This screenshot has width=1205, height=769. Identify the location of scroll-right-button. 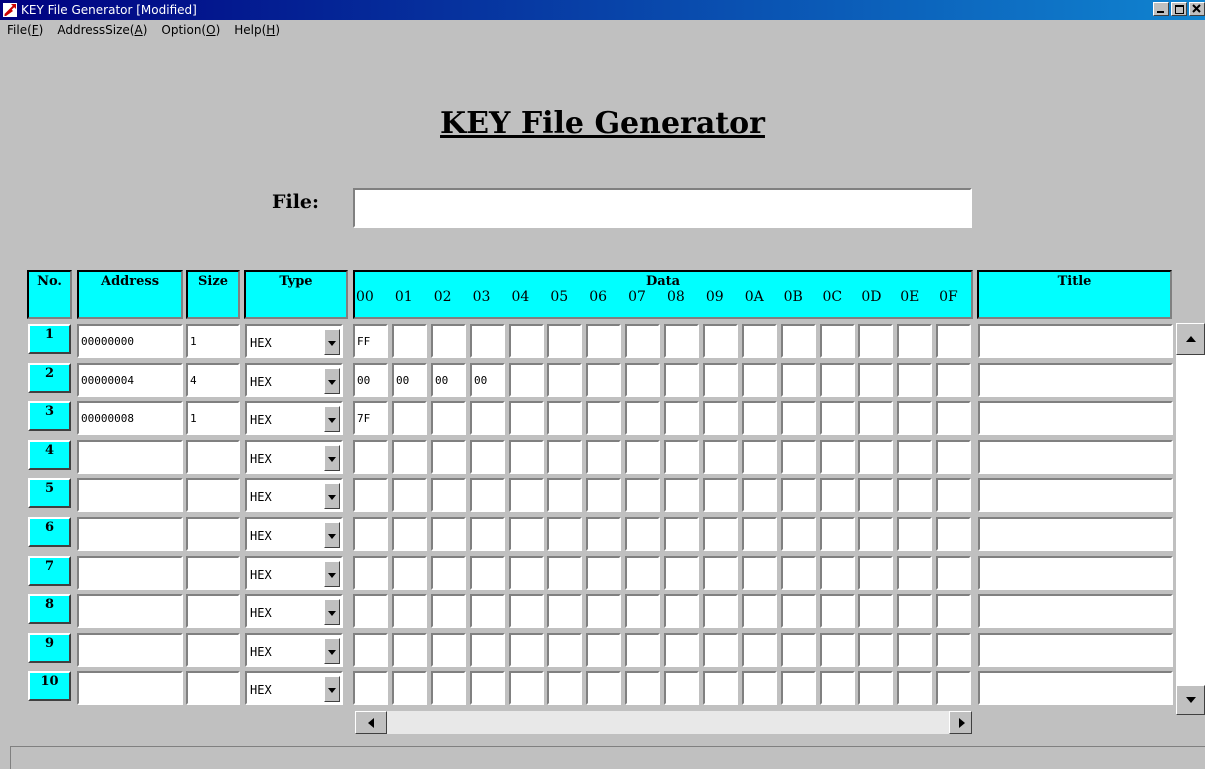
(960, 722).